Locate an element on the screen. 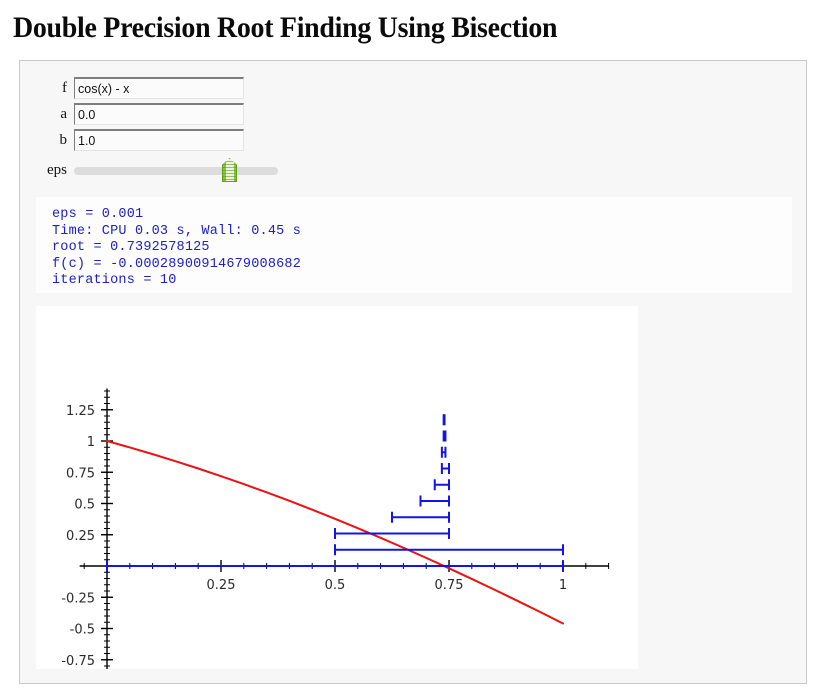 The width and height of the screenshot is (830, 700). field-row-eps: eps is located at coordinates (413, 170).